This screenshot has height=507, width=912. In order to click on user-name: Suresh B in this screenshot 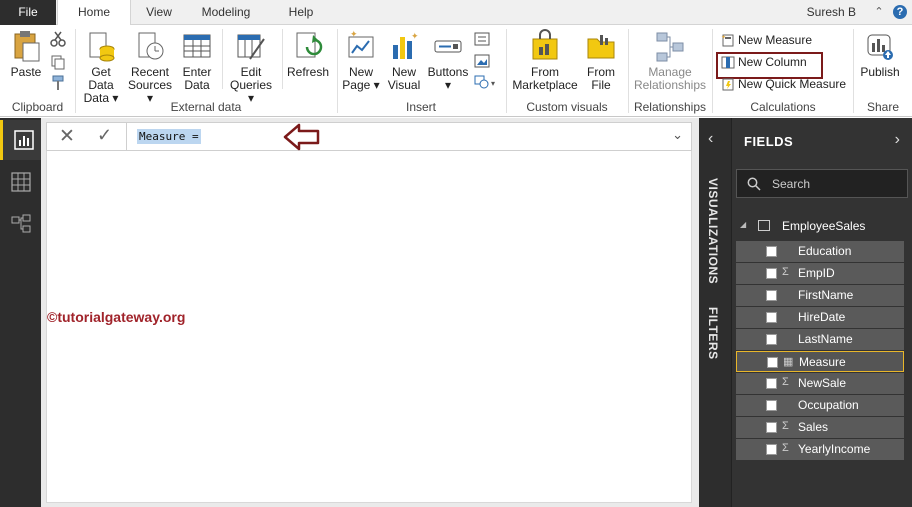, I will do `click(831, 12)`.